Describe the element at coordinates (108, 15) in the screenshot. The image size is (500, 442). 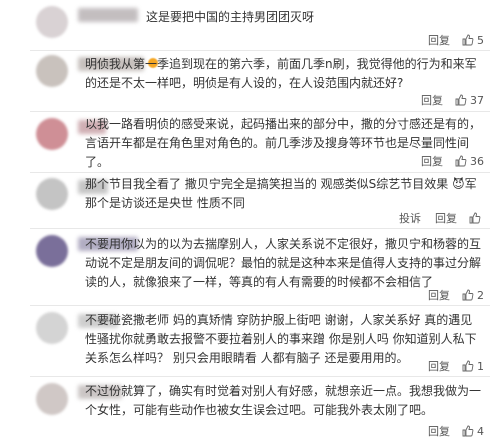
I see `username` at that location.